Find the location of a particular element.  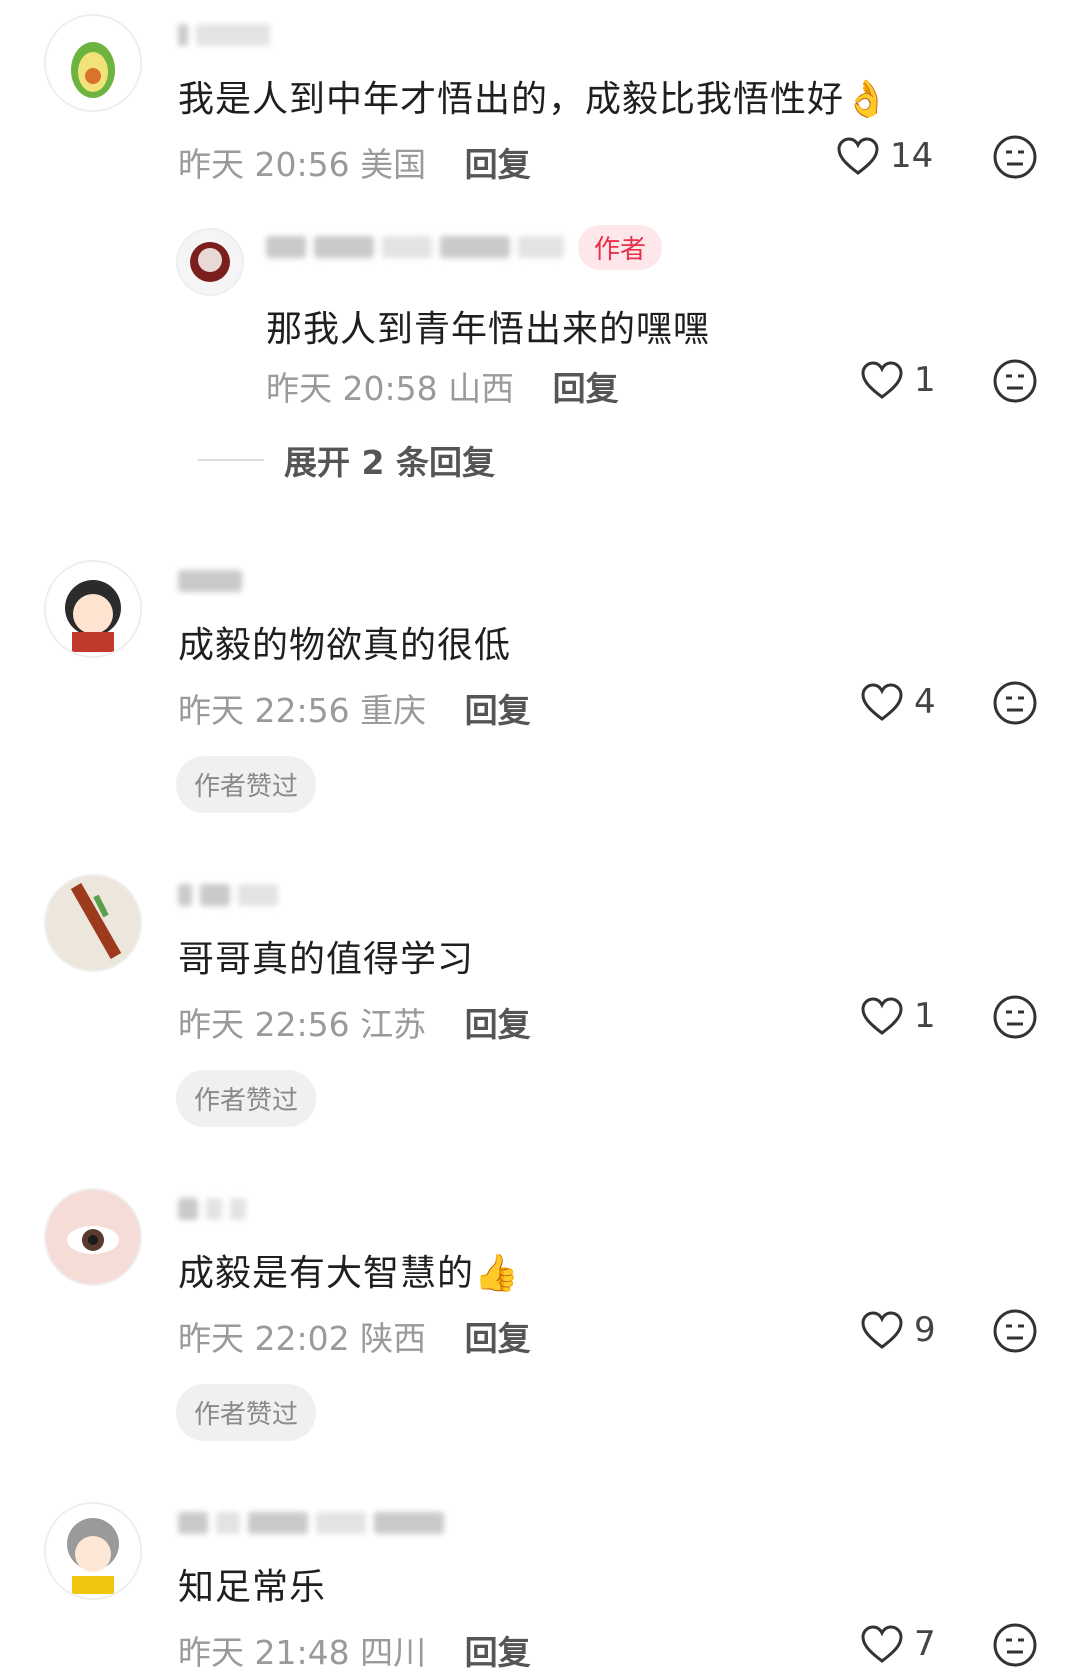

like-button: 9 is located at coordinates (898, 1330).